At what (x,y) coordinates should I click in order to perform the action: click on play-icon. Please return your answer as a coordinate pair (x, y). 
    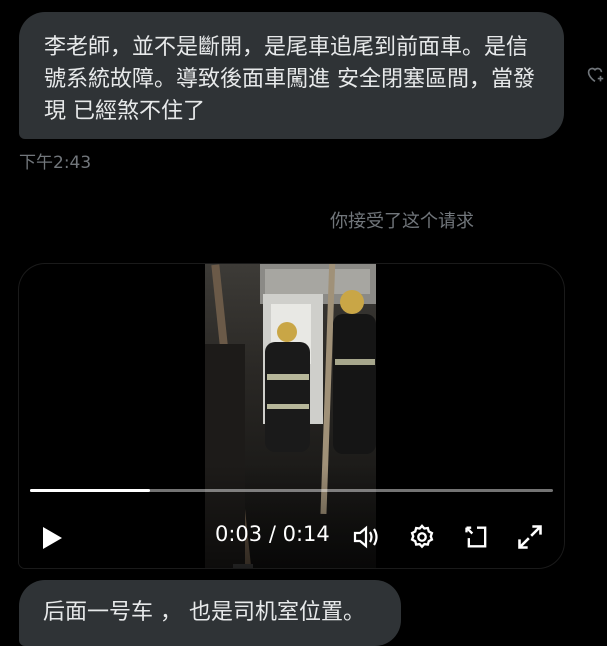
    Looking at the image, I should click on (52, 540).